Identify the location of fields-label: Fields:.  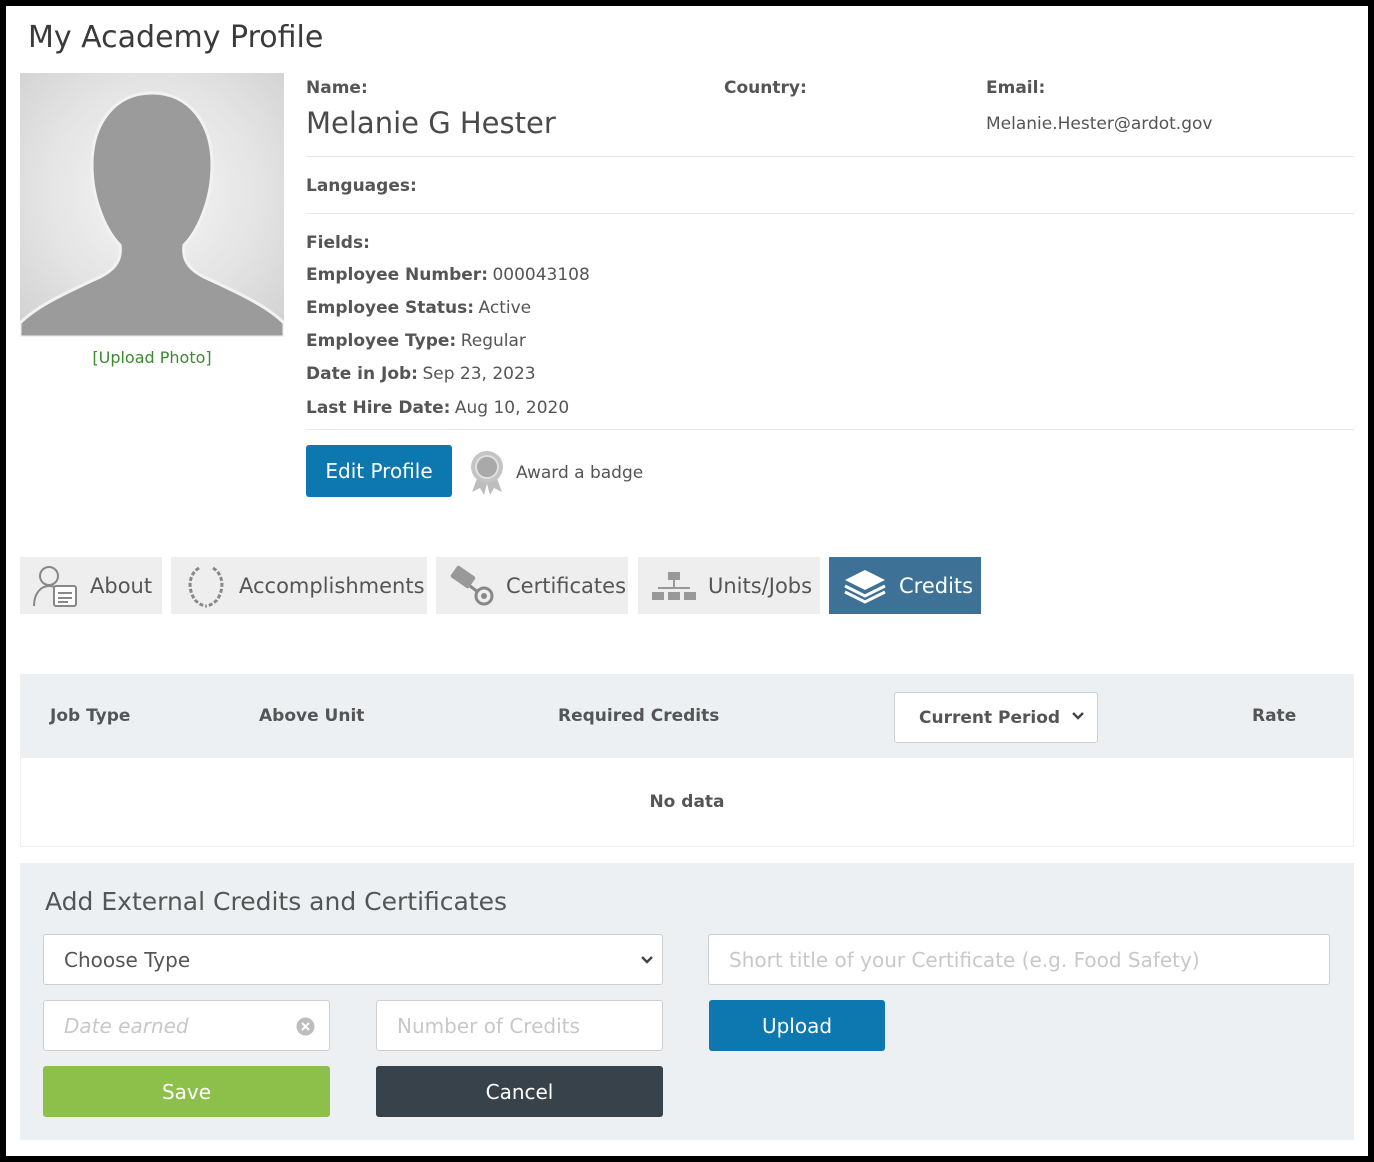
(338, 243).